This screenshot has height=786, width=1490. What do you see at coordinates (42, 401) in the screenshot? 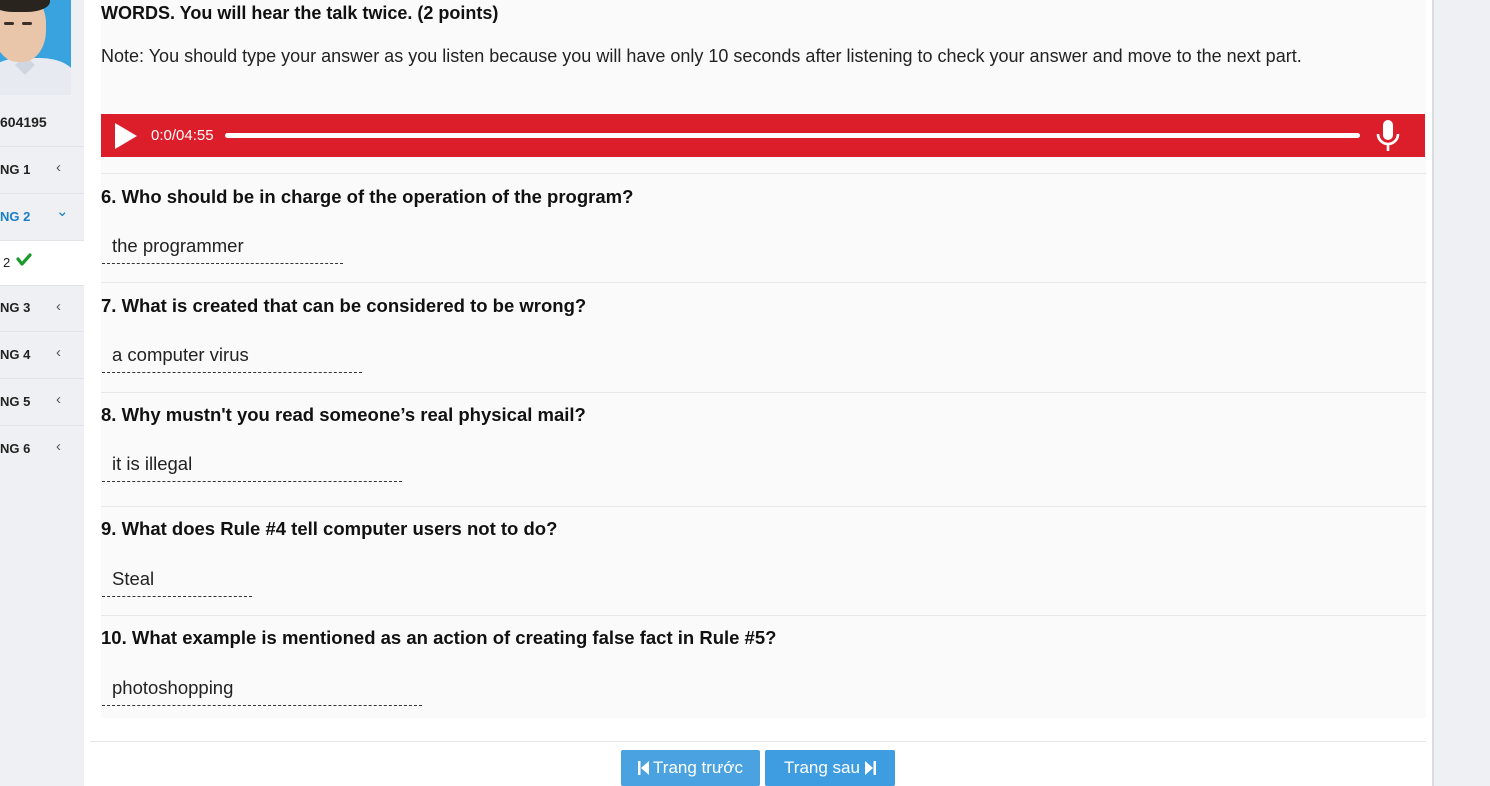
I see `sidebar-item-5: NG 5 ‹` at bounding box center [42, 401].